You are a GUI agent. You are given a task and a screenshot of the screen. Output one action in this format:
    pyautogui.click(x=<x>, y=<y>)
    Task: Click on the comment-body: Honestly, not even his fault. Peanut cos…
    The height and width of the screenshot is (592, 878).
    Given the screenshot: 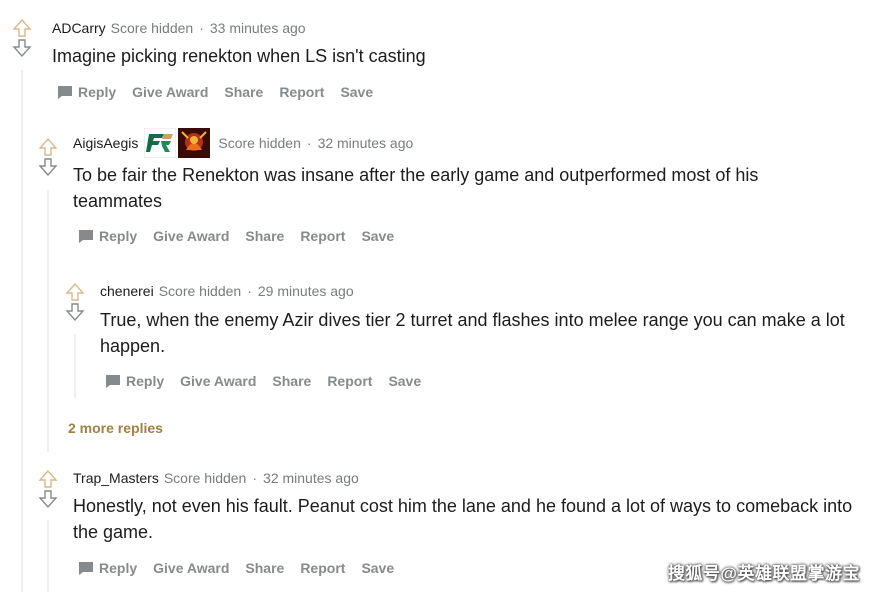 What is the action you would take?
    pyautogui.click(x=463, y=519)
    